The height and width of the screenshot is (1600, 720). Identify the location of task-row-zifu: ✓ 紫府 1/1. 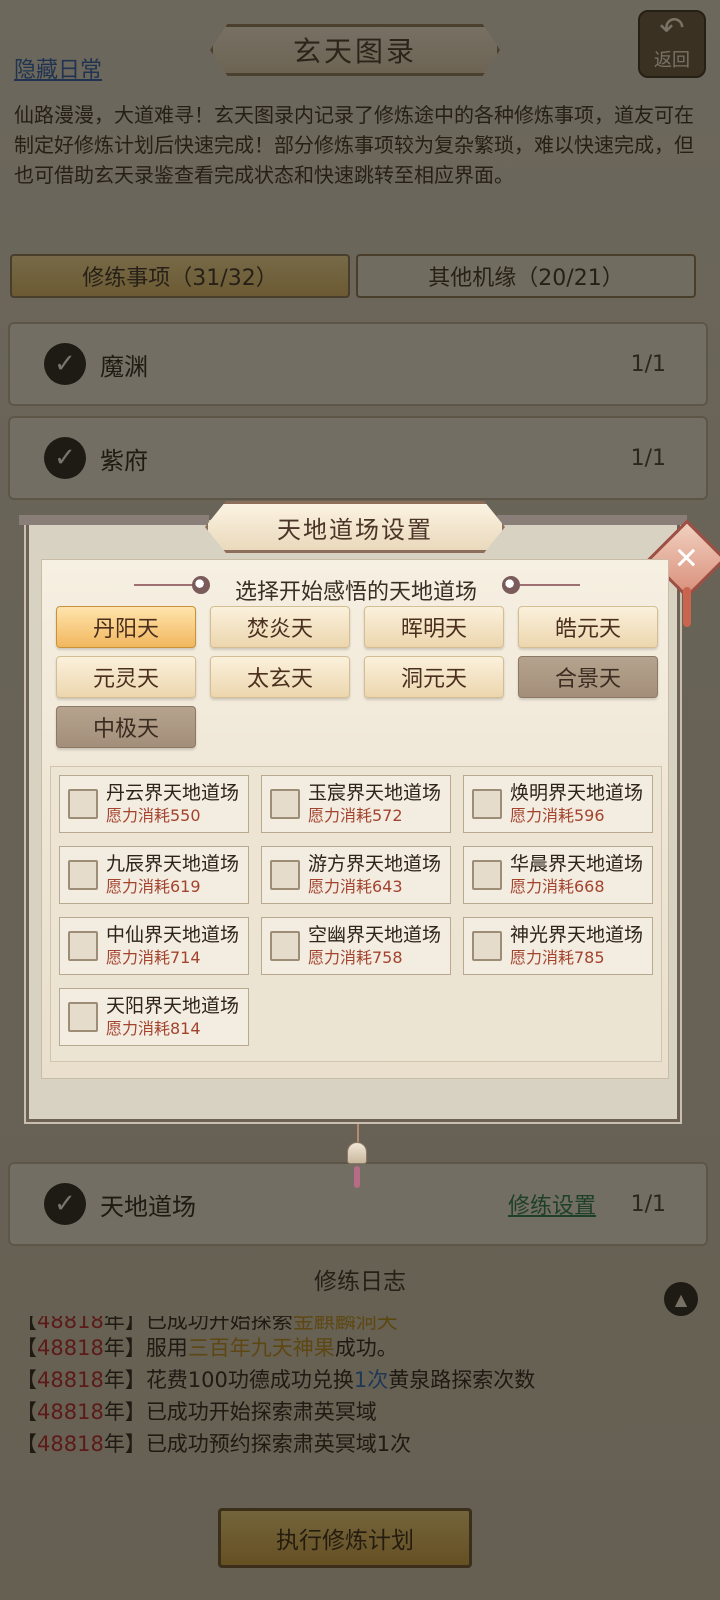
(358, 458).